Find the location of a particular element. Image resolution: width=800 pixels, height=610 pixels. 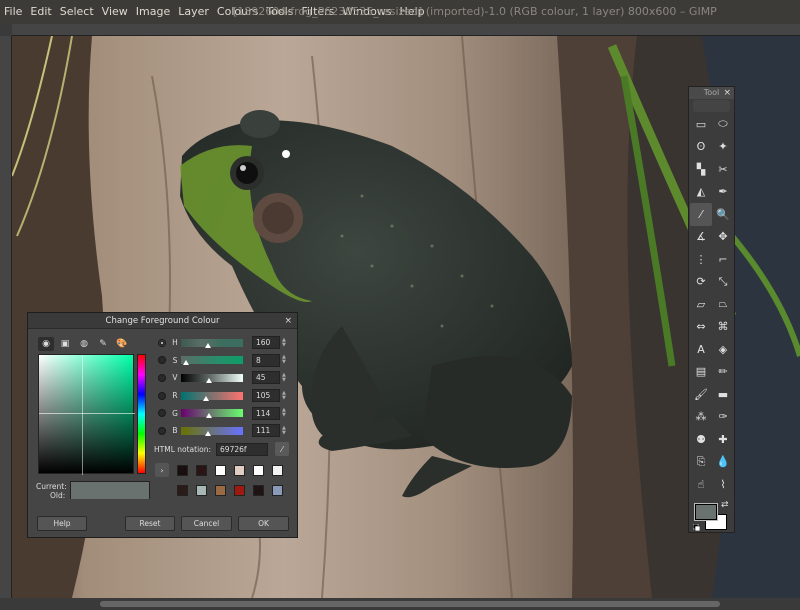

toolbox-titlebar: Tool × is located at coordinates (711, 93).